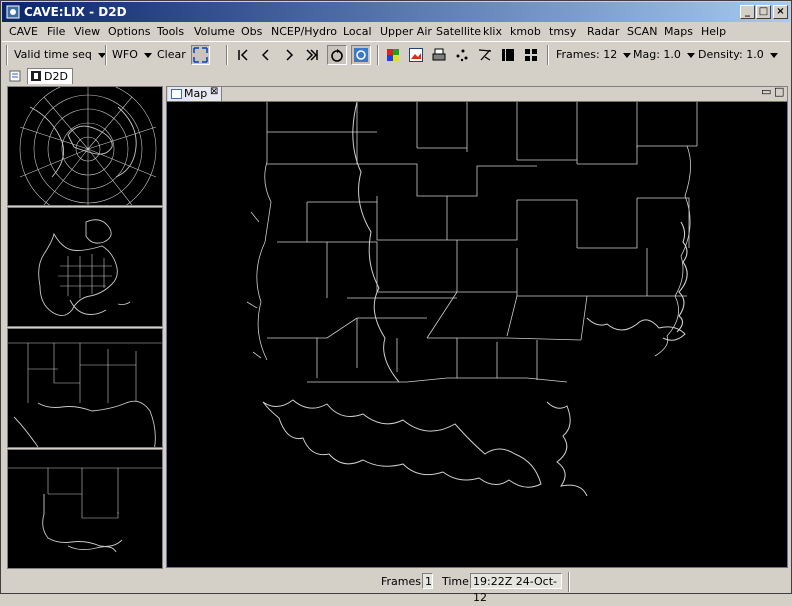  What do you see at coordinates (731, 54) in the screenshot?
I see `density-label: Density: 1.0` at bounding box center [731, 54].